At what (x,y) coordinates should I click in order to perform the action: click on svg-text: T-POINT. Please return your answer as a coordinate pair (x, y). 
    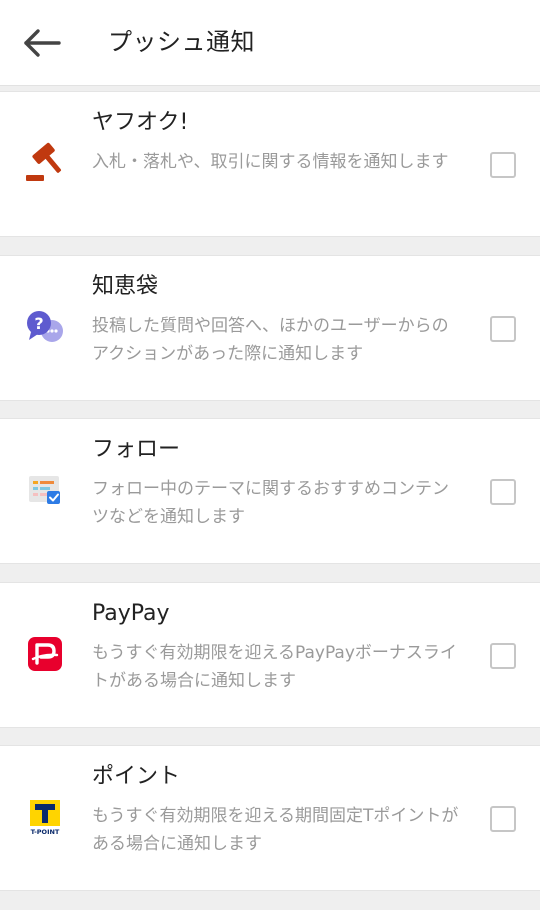
    Looking at the image, I should click on (45, 832).